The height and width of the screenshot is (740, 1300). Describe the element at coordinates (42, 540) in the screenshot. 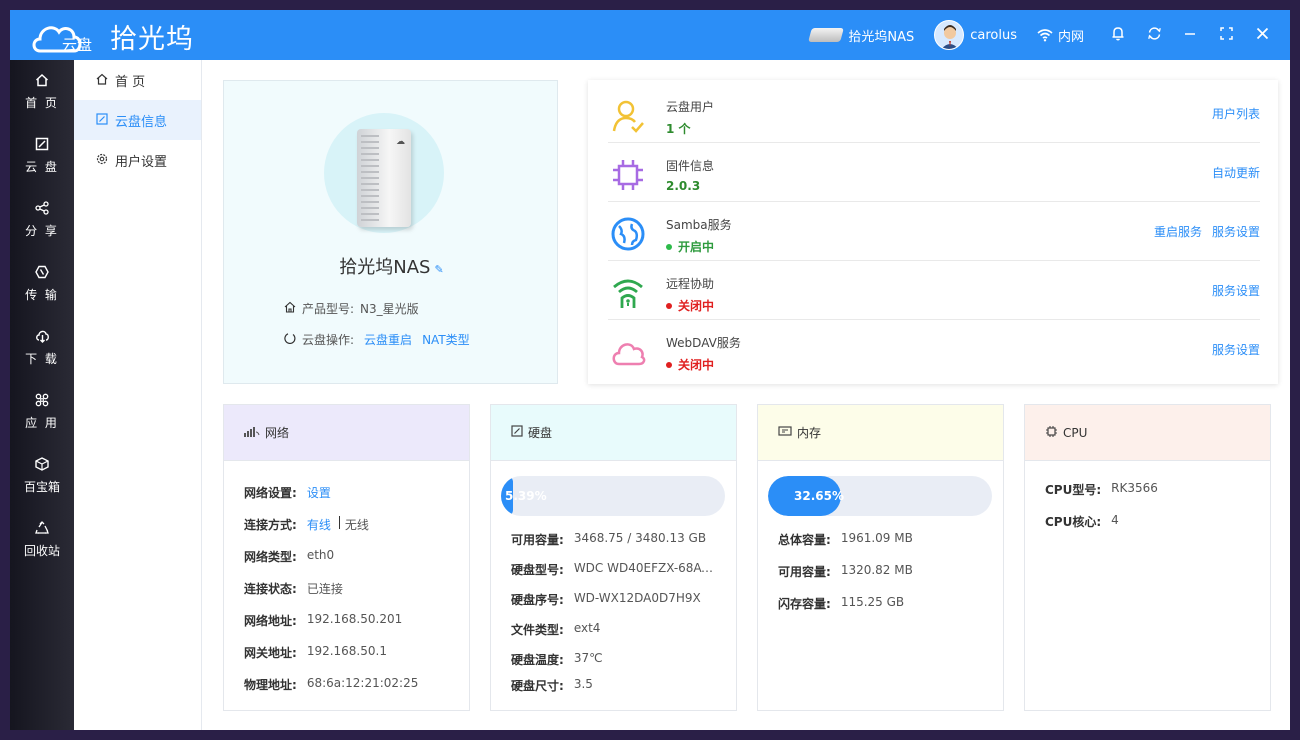

I see `sidebar-item-recycle: 回收站` at that location.